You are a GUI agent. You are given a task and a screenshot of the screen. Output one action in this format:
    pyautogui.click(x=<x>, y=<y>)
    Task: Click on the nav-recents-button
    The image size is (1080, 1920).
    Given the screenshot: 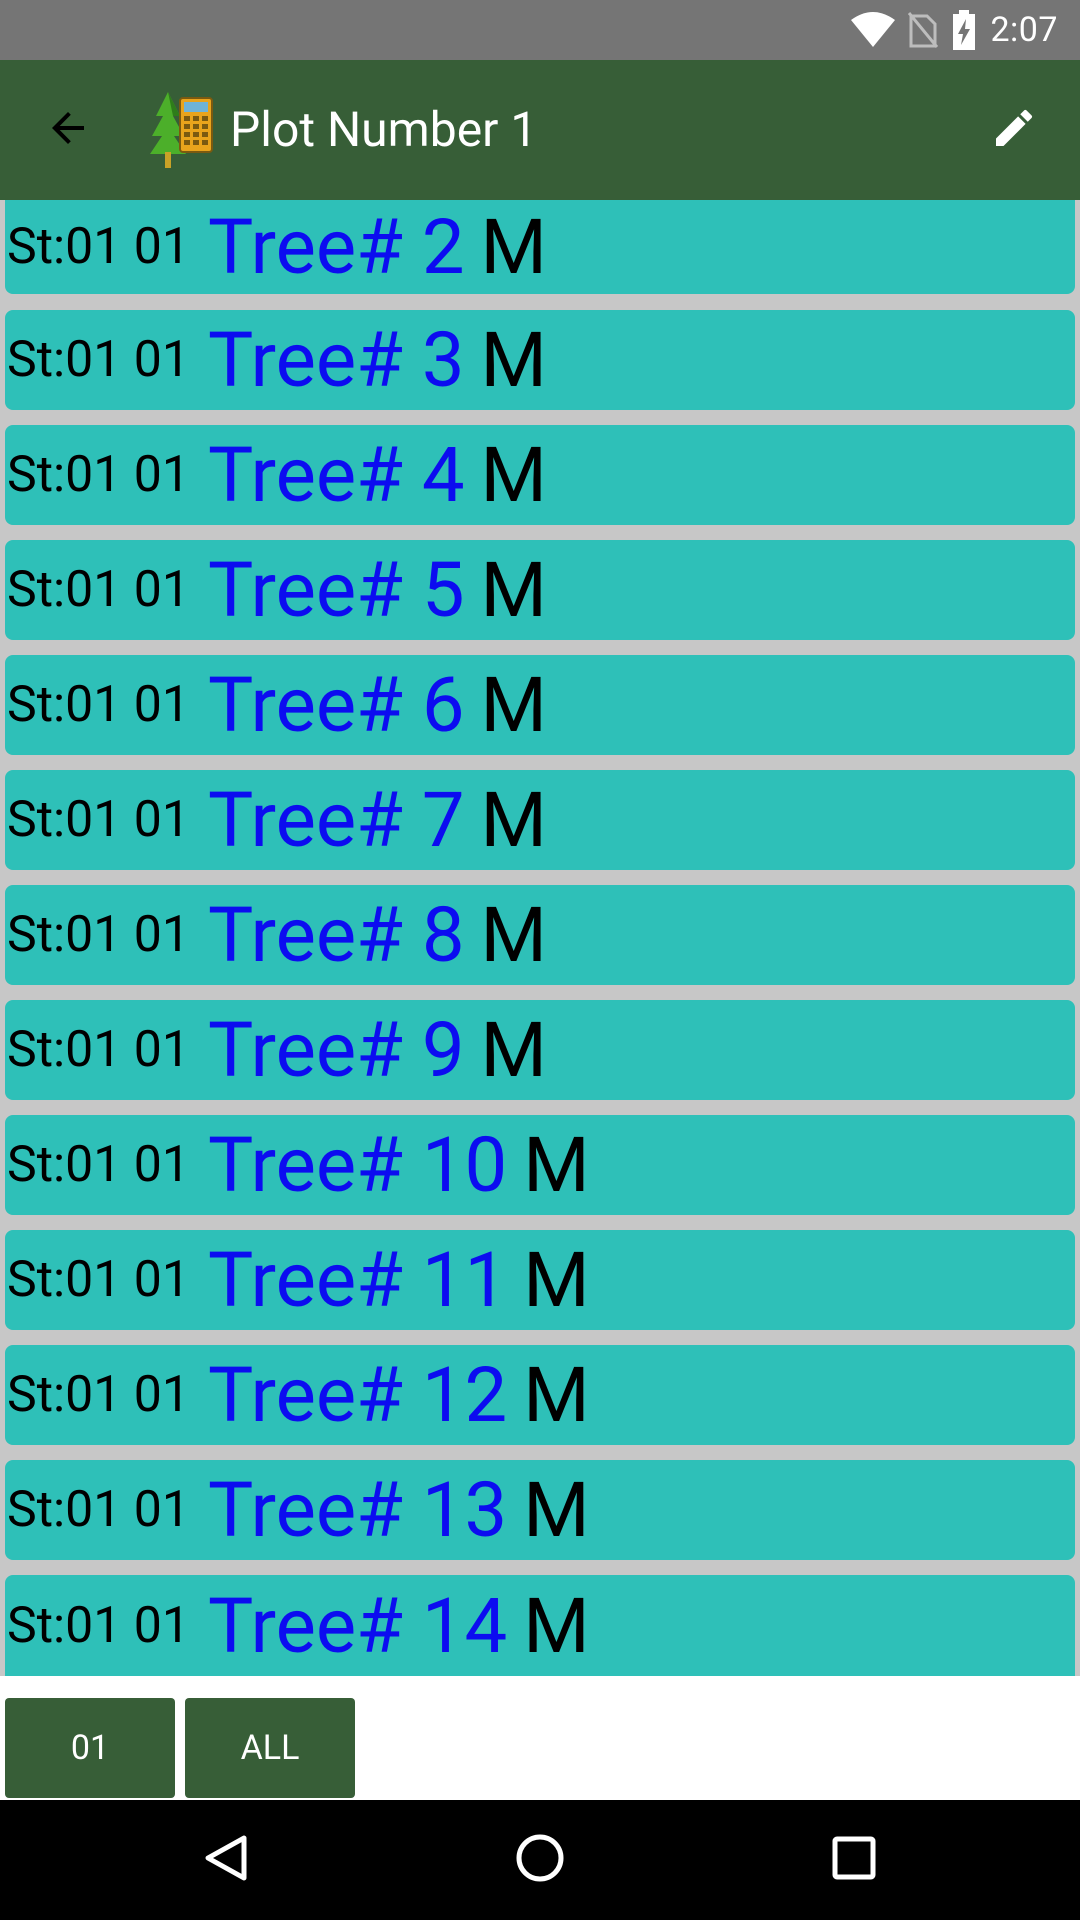 What is the action you would take?
    pyautogui.click(x=854, y=1860)
    